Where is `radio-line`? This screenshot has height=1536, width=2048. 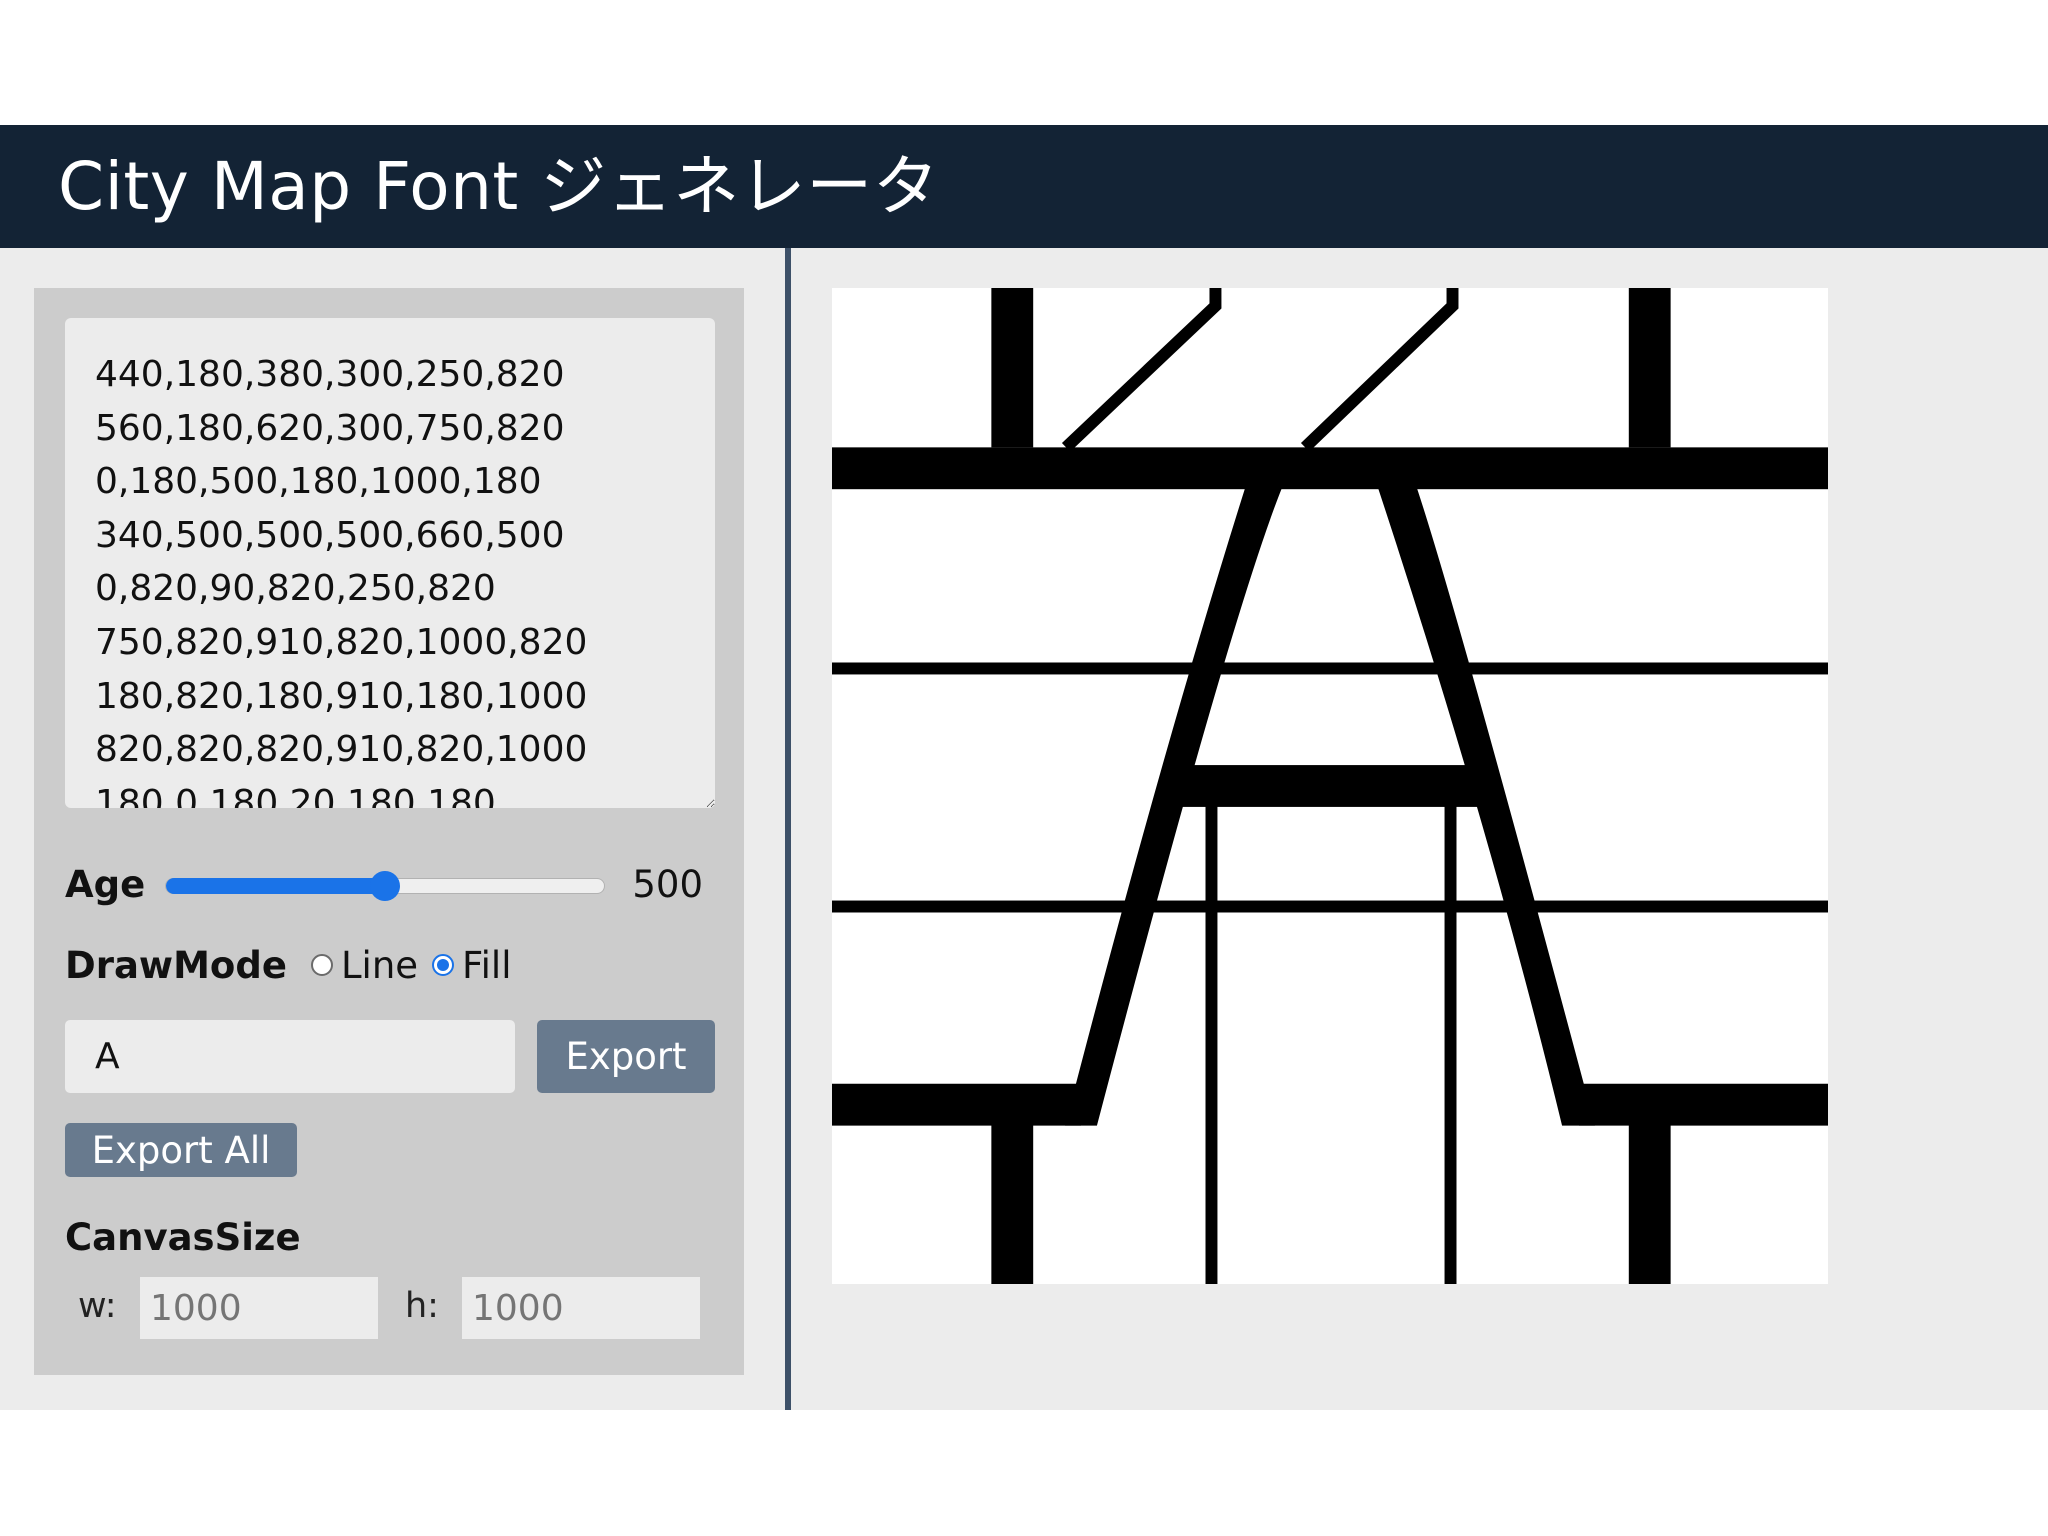 radio-line is located at coordinates (321, 965).